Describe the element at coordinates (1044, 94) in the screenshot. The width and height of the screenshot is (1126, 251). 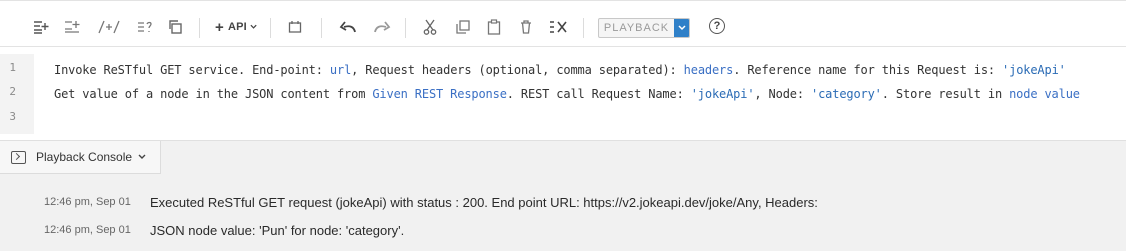
I see `code-argument: node value` at that location.